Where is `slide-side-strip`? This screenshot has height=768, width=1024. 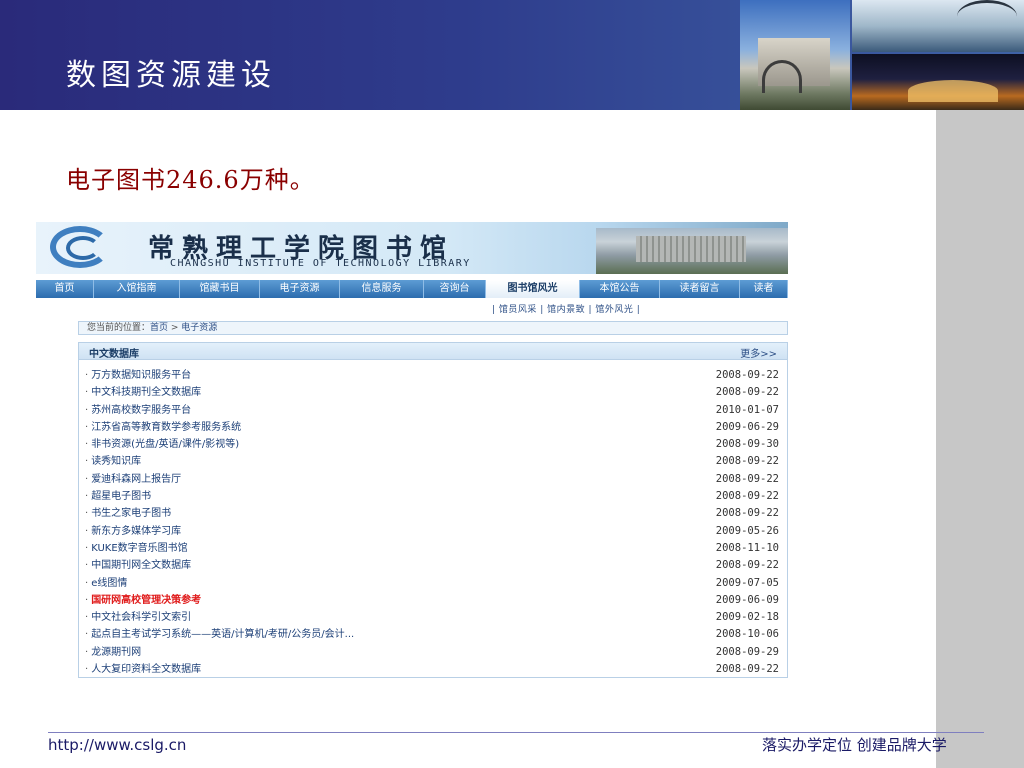 slide-side-strip is located at coordinates (980, 439).